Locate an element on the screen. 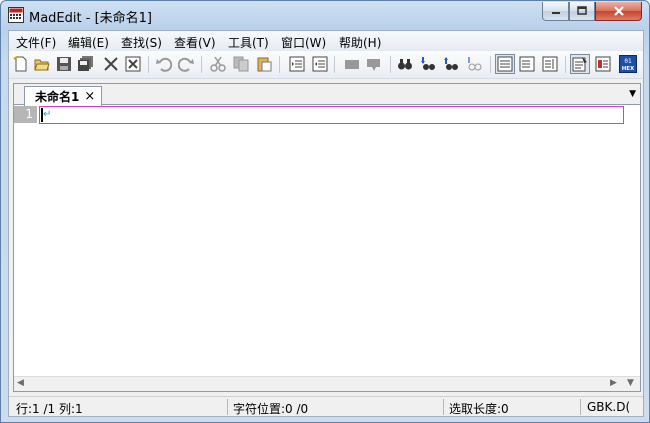 This screenshot has width=650, height=423. text-mode-icon is located at coordinates (579, 64).